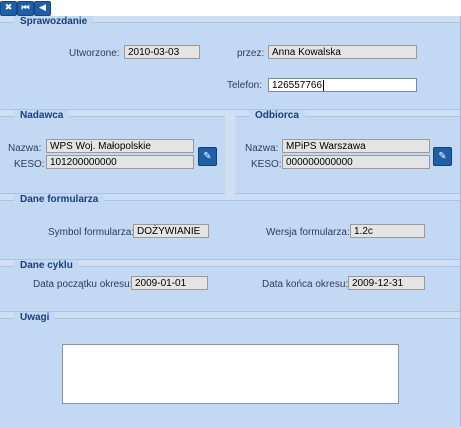 The image size is (461, 428). I want to click on period-end-label: Data końca okresu:, so click(305, 284).